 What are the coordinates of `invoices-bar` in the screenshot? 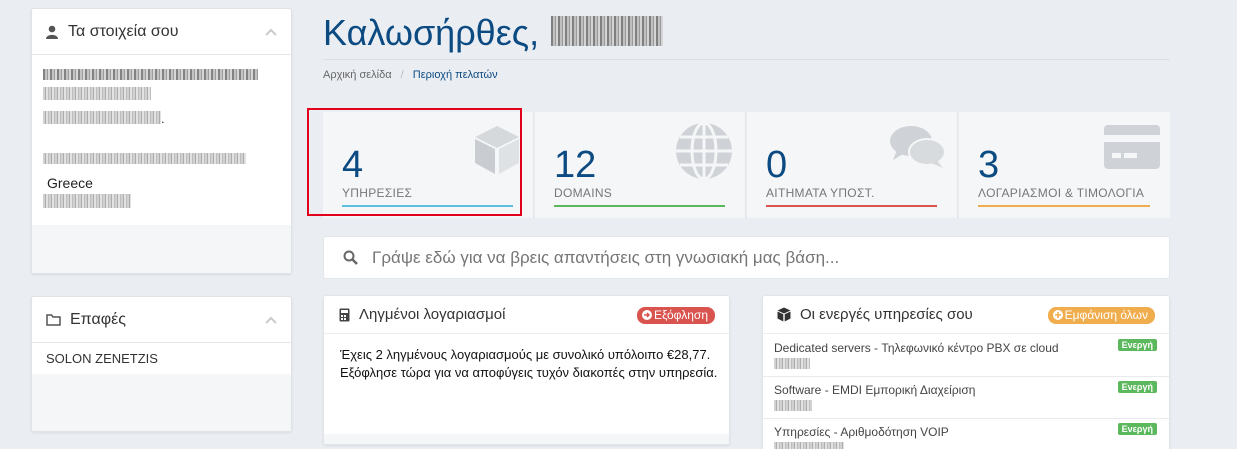 It's located at (1064, 206).